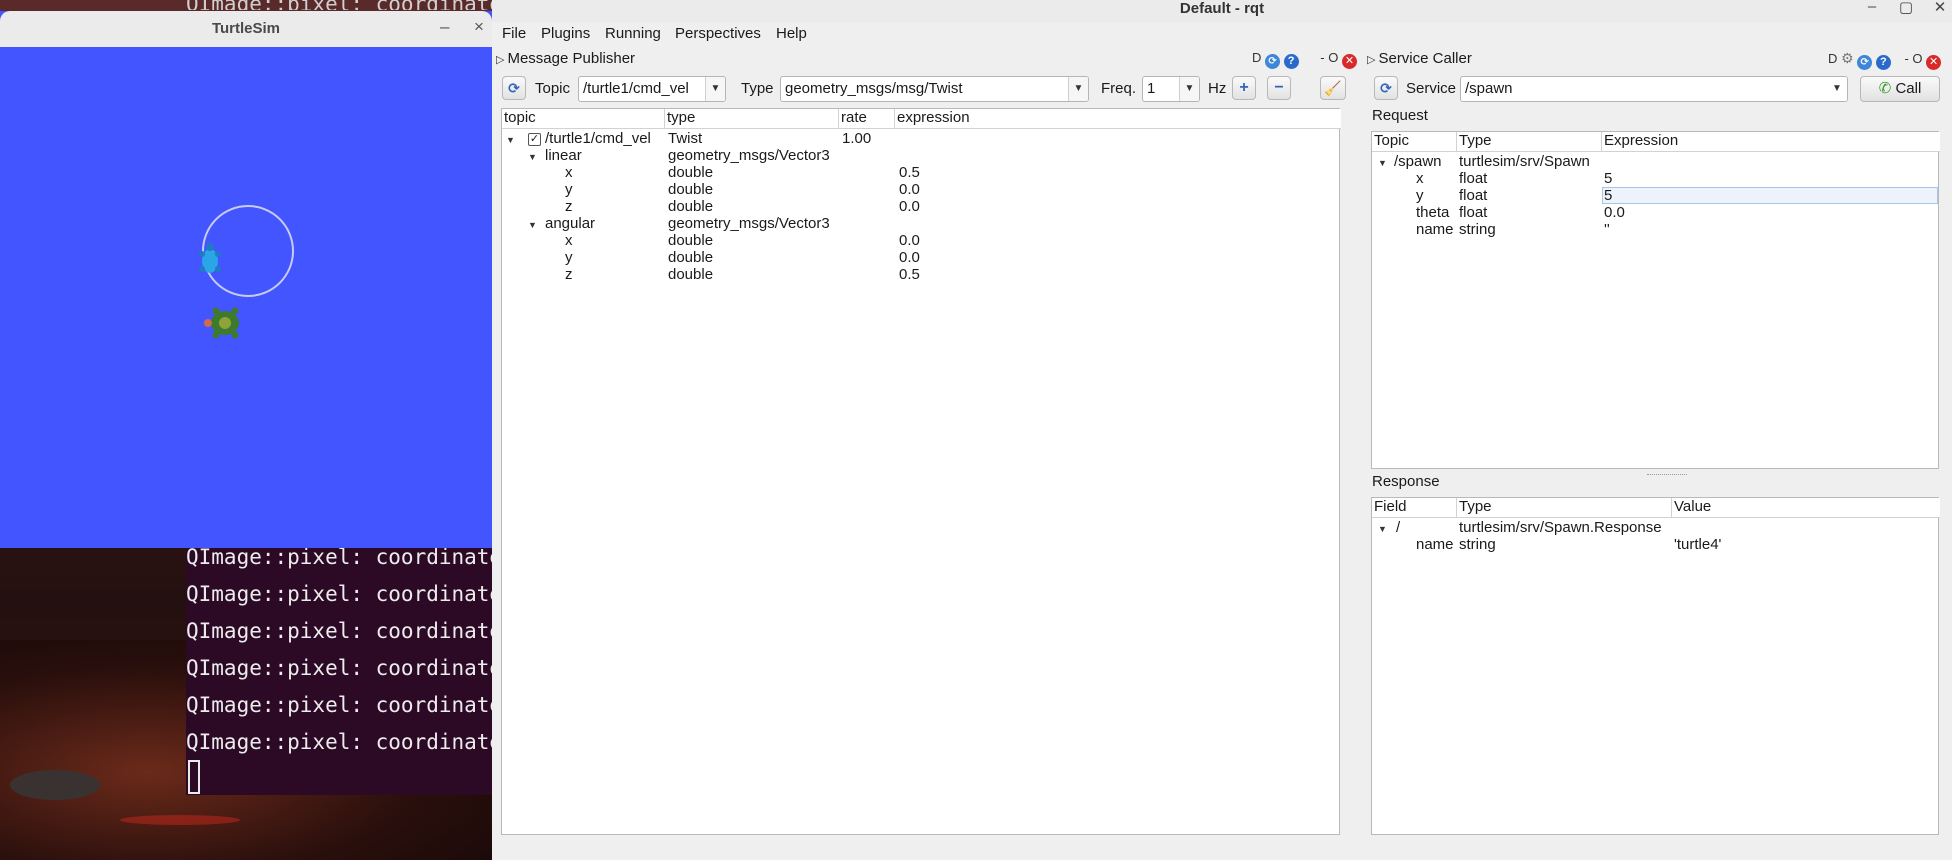 Image resolution: width=1952 pixels, height=860 pixels. What do you see at coordinates (1607, 229) in the screenshot?
I see `tree-row-expression: ''` at bounding box center [1607, 229].